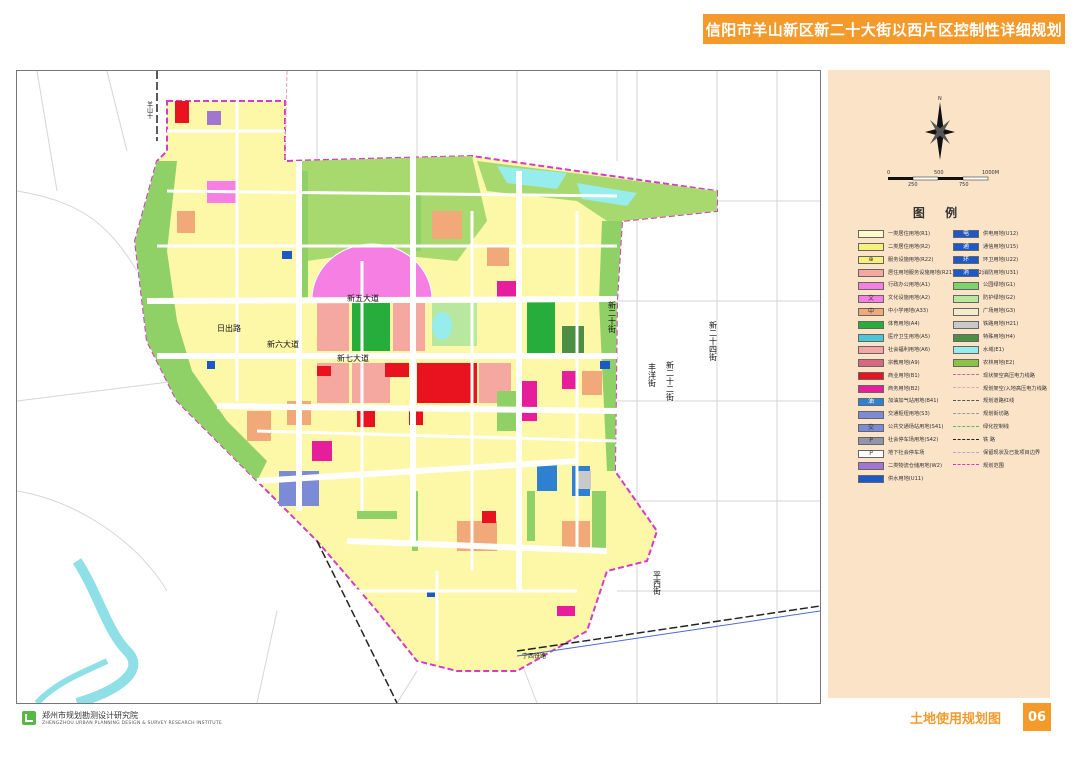  What do you see at coordinates (940, 129) in the screenshot?
I see `north-arrow-icon: N` at bounding box center [940, 129].